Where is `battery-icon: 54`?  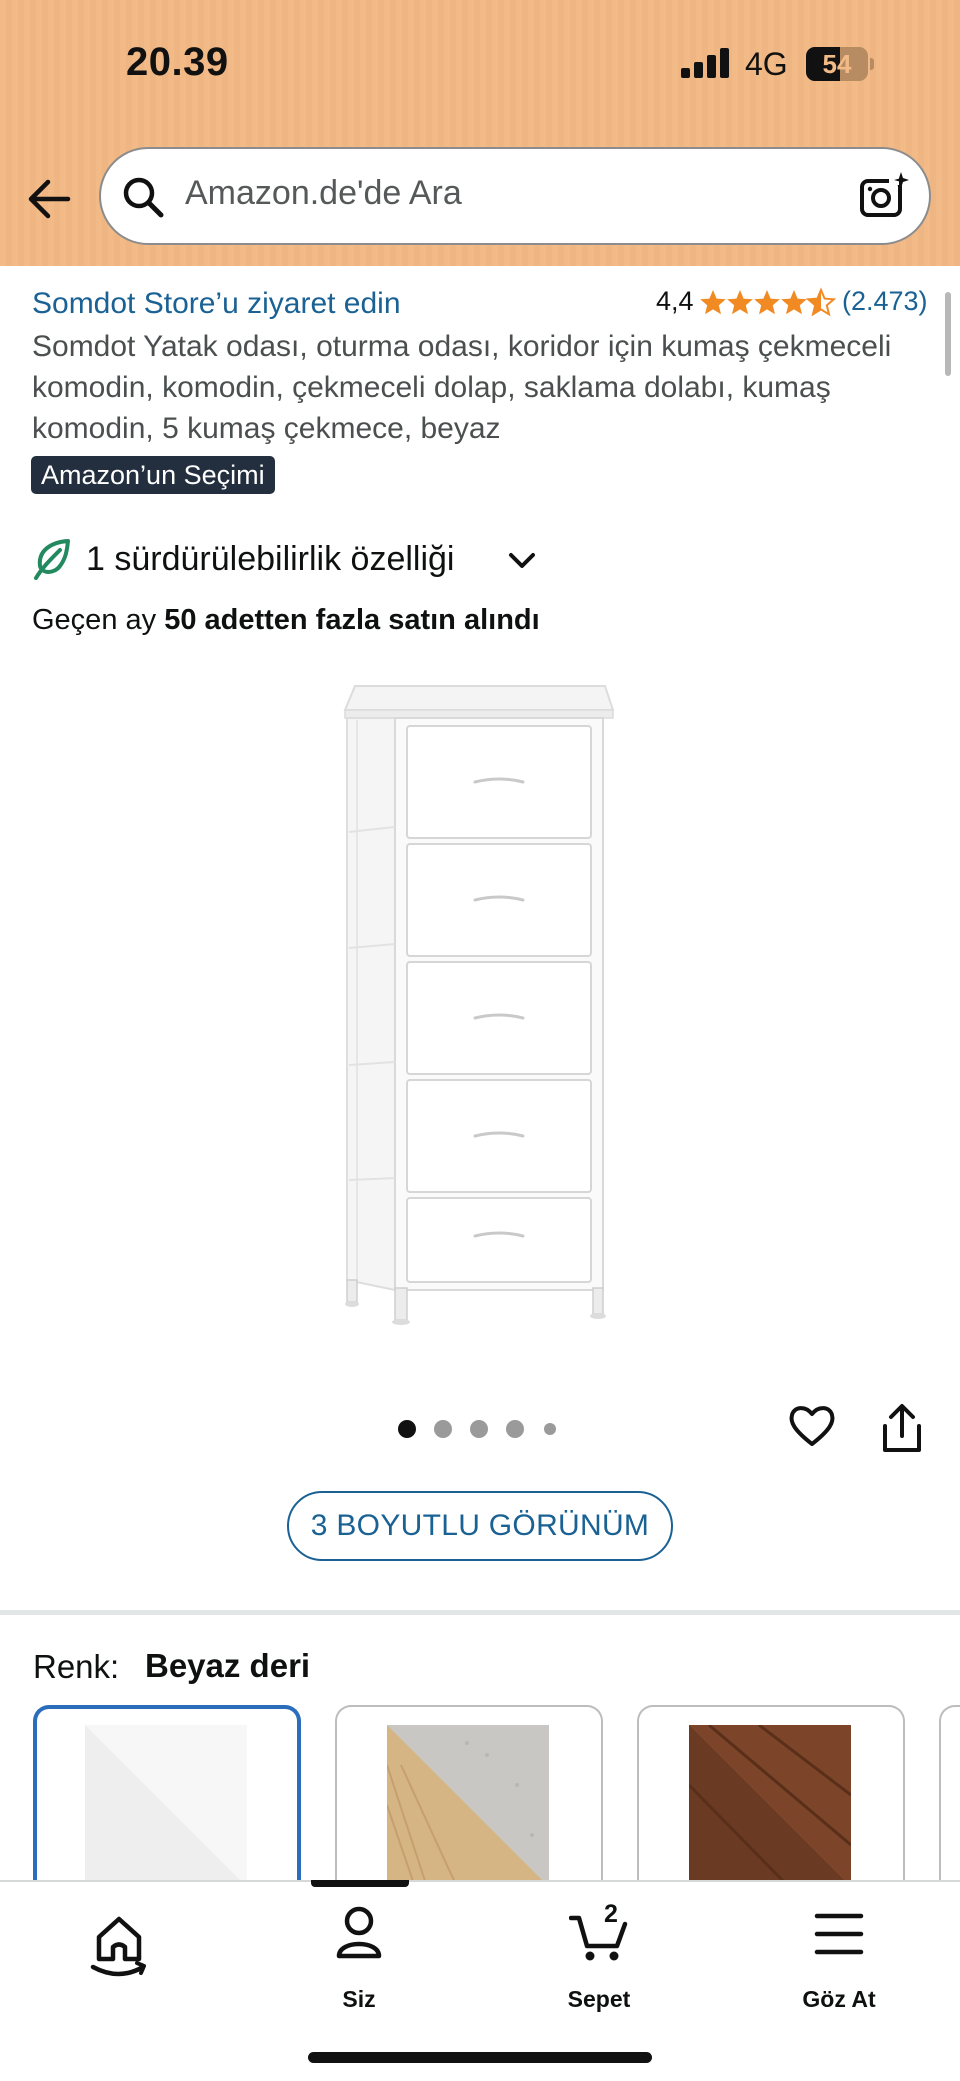 battery-icon: 54 is located at coordinates (840, 64).